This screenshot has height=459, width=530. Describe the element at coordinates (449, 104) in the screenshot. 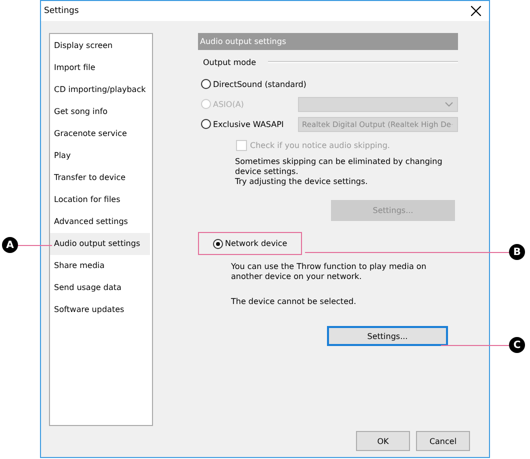

I see `chevron-icon` at that location.